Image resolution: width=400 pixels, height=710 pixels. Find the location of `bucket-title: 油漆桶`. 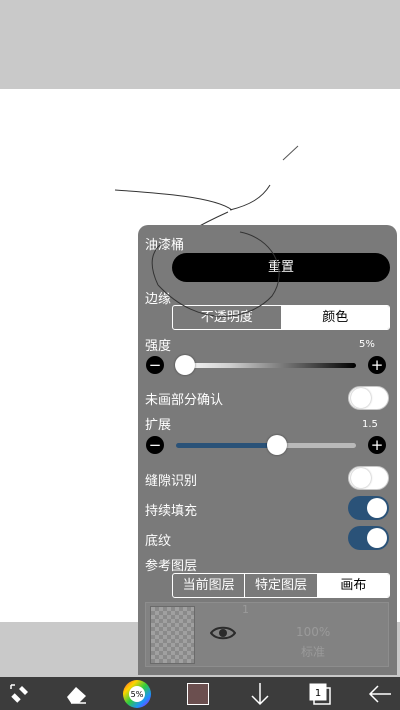

bucket-title: 油漆桶 is located at coordinates (165, 245).